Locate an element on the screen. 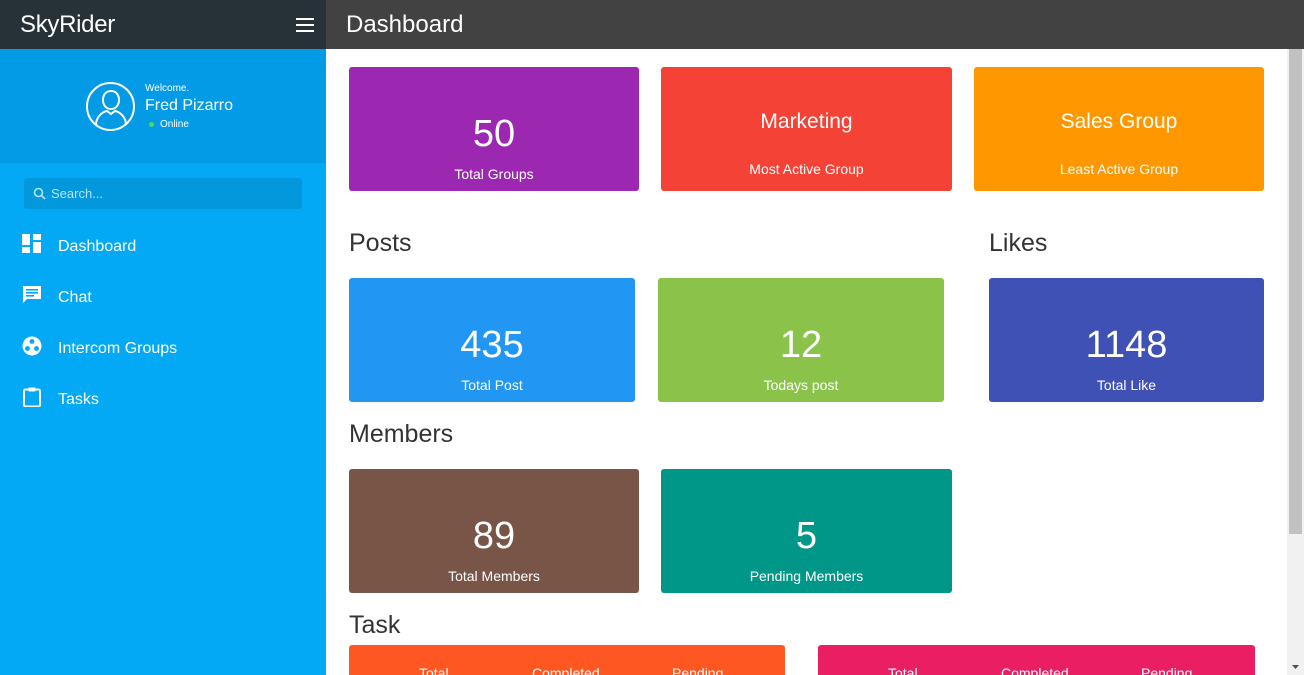  top-bar: Dashboard is located at coordinates (815, 24).